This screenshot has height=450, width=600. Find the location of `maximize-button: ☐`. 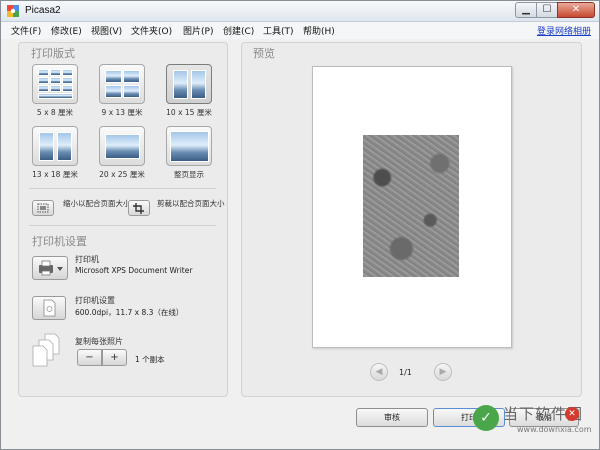

maximize-button: ☐ is located at coordinates (547, 10).